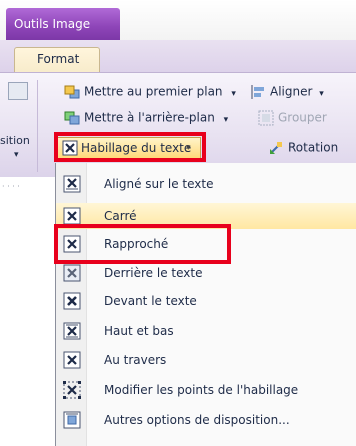  Describe the element at coordinates (72, 273) in the screenshot. I see `behind-text-icon` at that location.